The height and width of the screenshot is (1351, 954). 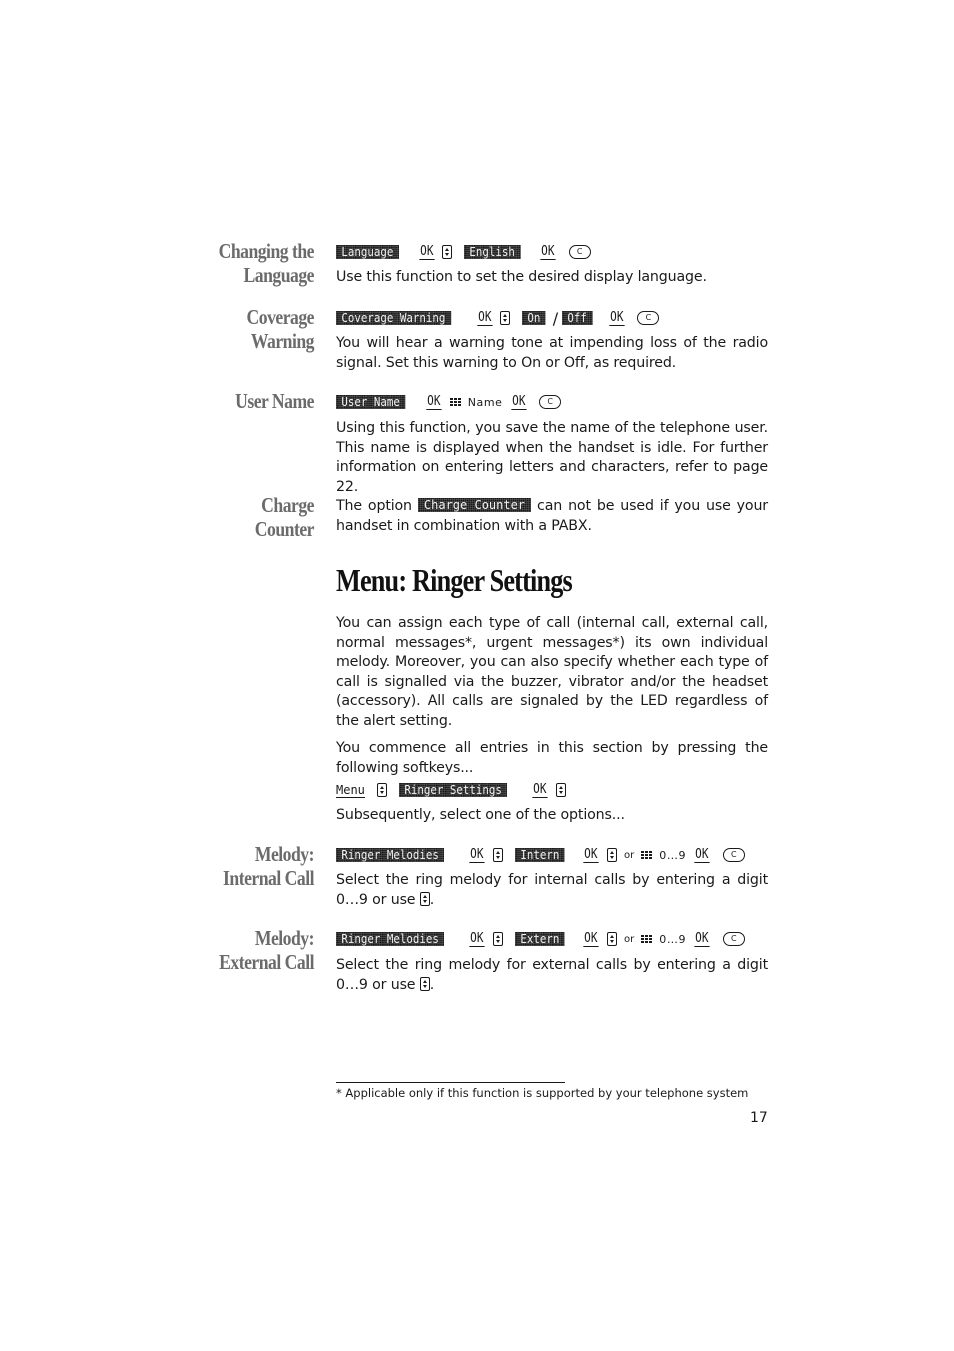 What do you see at coordinates (284, 529) in the screenshot?
I see `heading-line: Counter` at bounding box center [284, 529].